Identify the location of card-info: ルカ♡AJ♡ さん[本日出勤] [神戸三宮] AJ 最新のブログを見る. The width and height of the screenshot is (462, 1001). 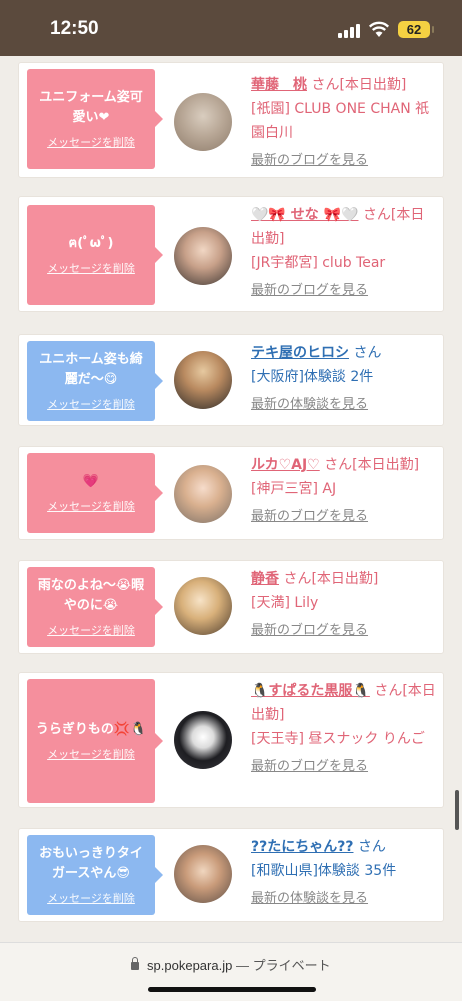
(344, 488).